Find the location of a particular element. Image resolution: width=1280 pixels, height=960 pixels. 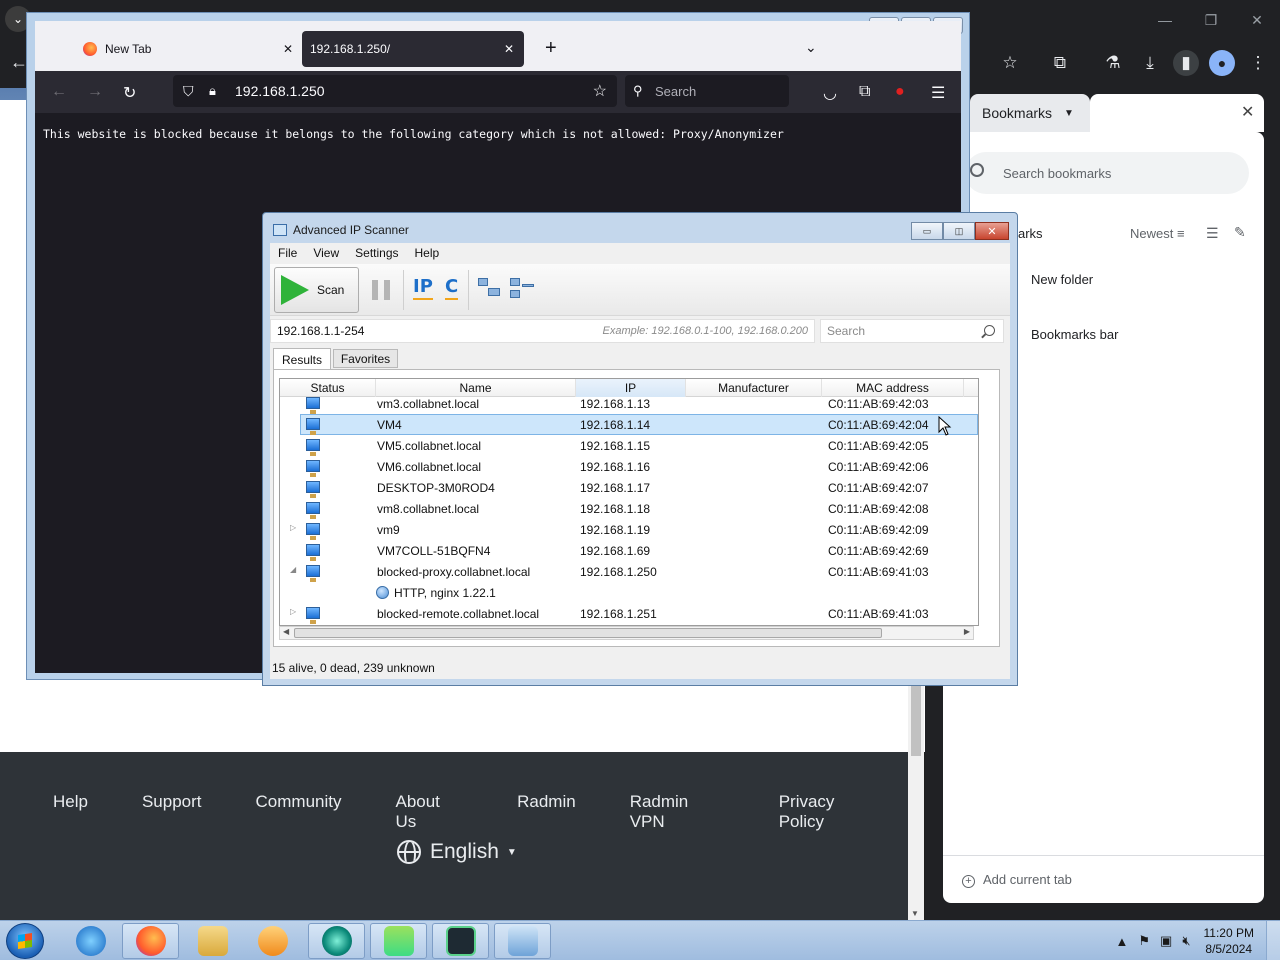

taskbar-advanced-ip-scanner is located at coordinates (522, 941).